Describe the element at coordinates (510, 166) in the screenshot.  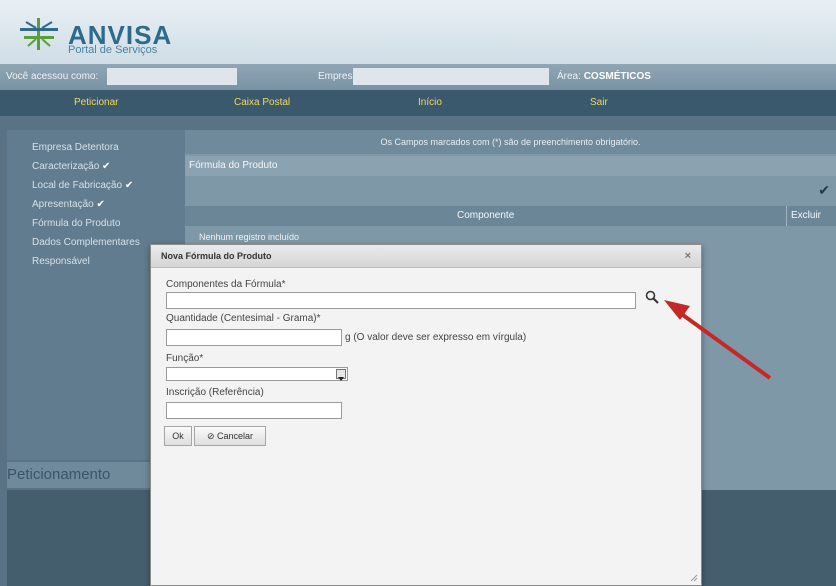
I see `formula-section-header: Fórmula do Produto` at that location.